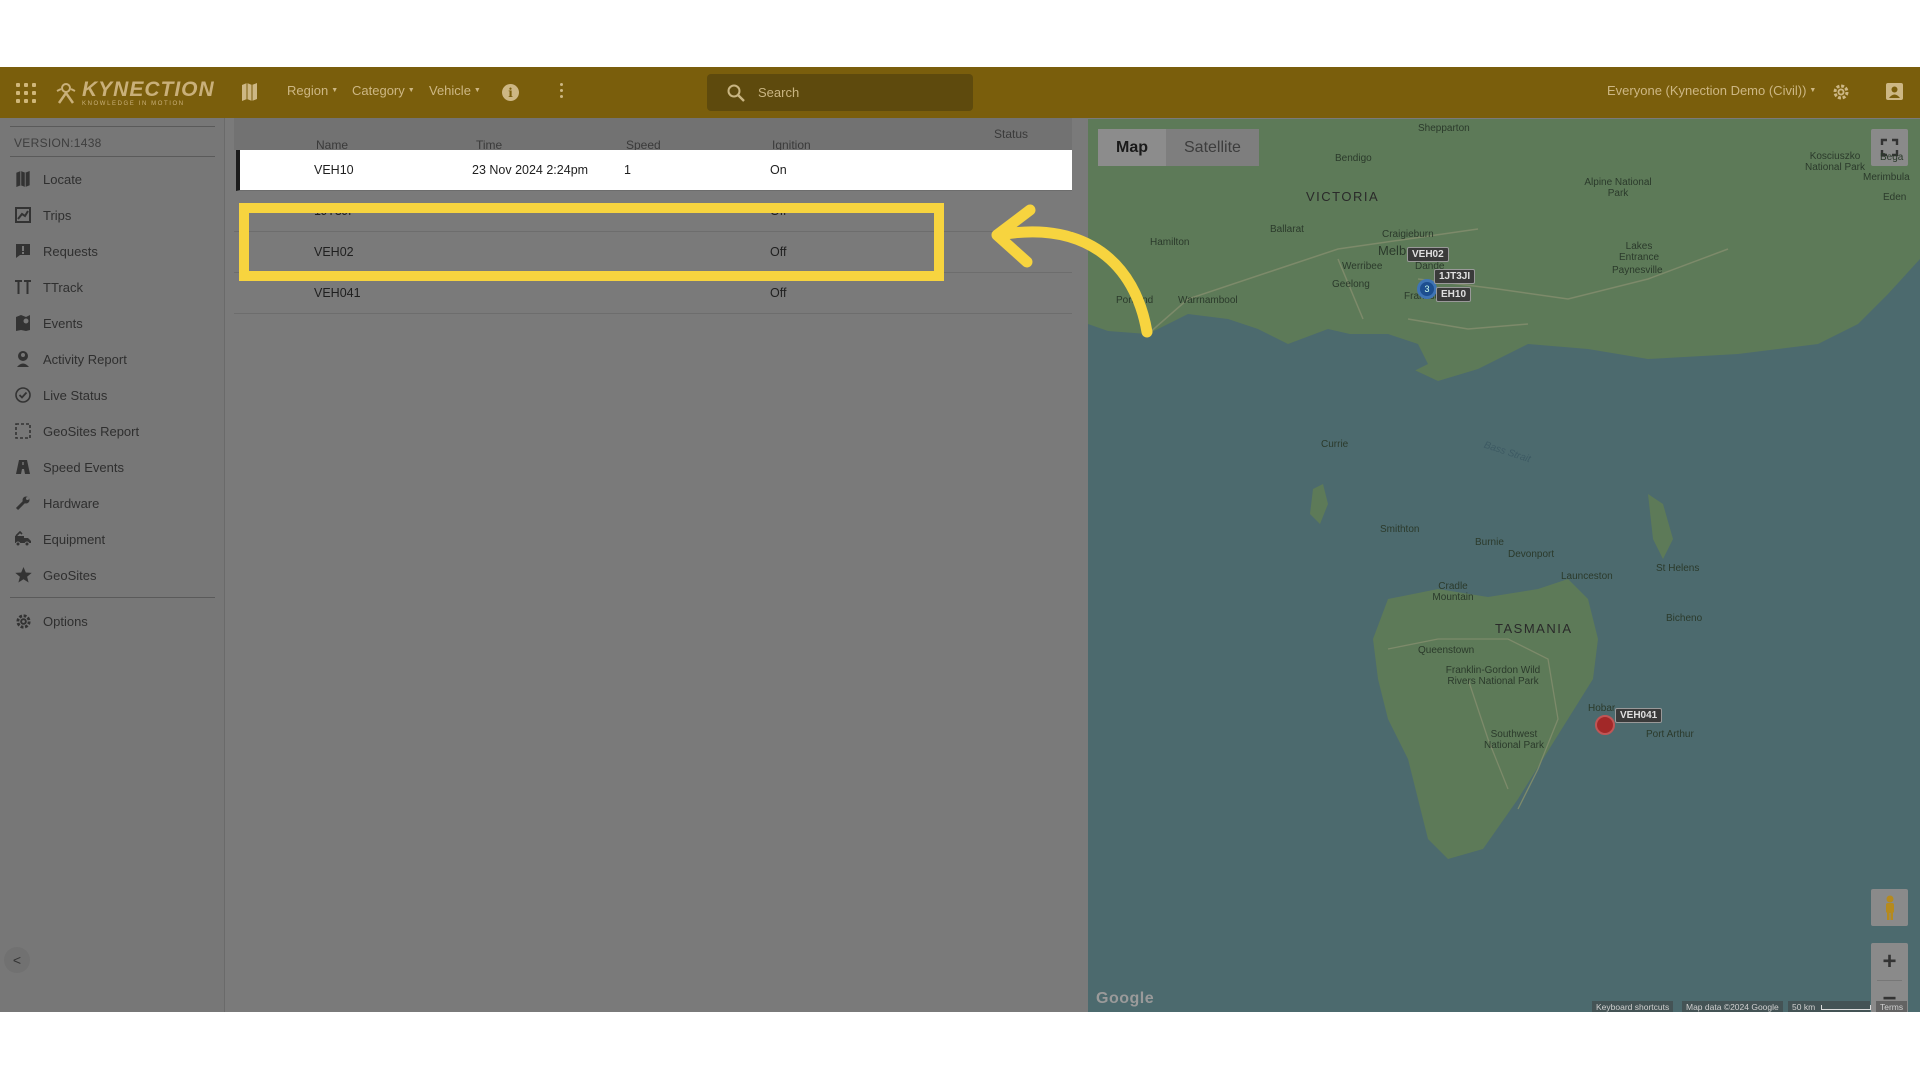 Image resolution: width=1920 pixels, height=1080 pixels. Describe the element at coordinates (1637, 270) in the screenshot. I see `map-label: Paynesville` at that location.